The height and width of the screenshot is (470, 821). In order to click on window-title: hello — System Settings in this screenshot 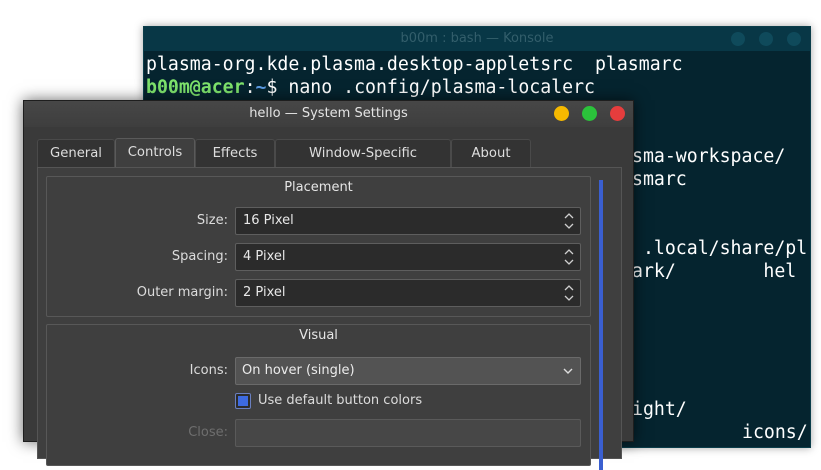, I will do `click(328, 113)`.